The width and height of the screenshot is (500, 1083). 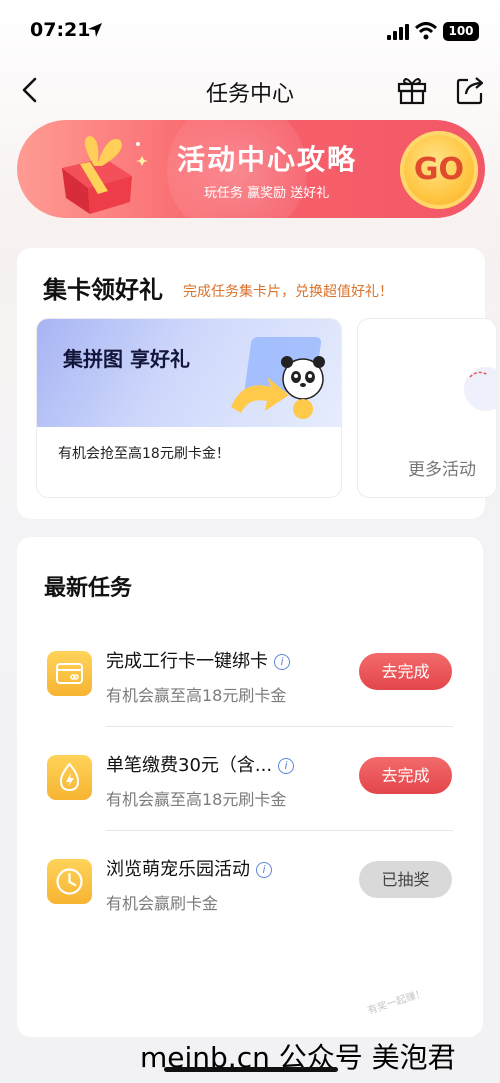 I want to click on puzzle-promo-card: 集拼图 享好礼 有机会抢至高18元刷卡金！, so click(x=189, y=408).